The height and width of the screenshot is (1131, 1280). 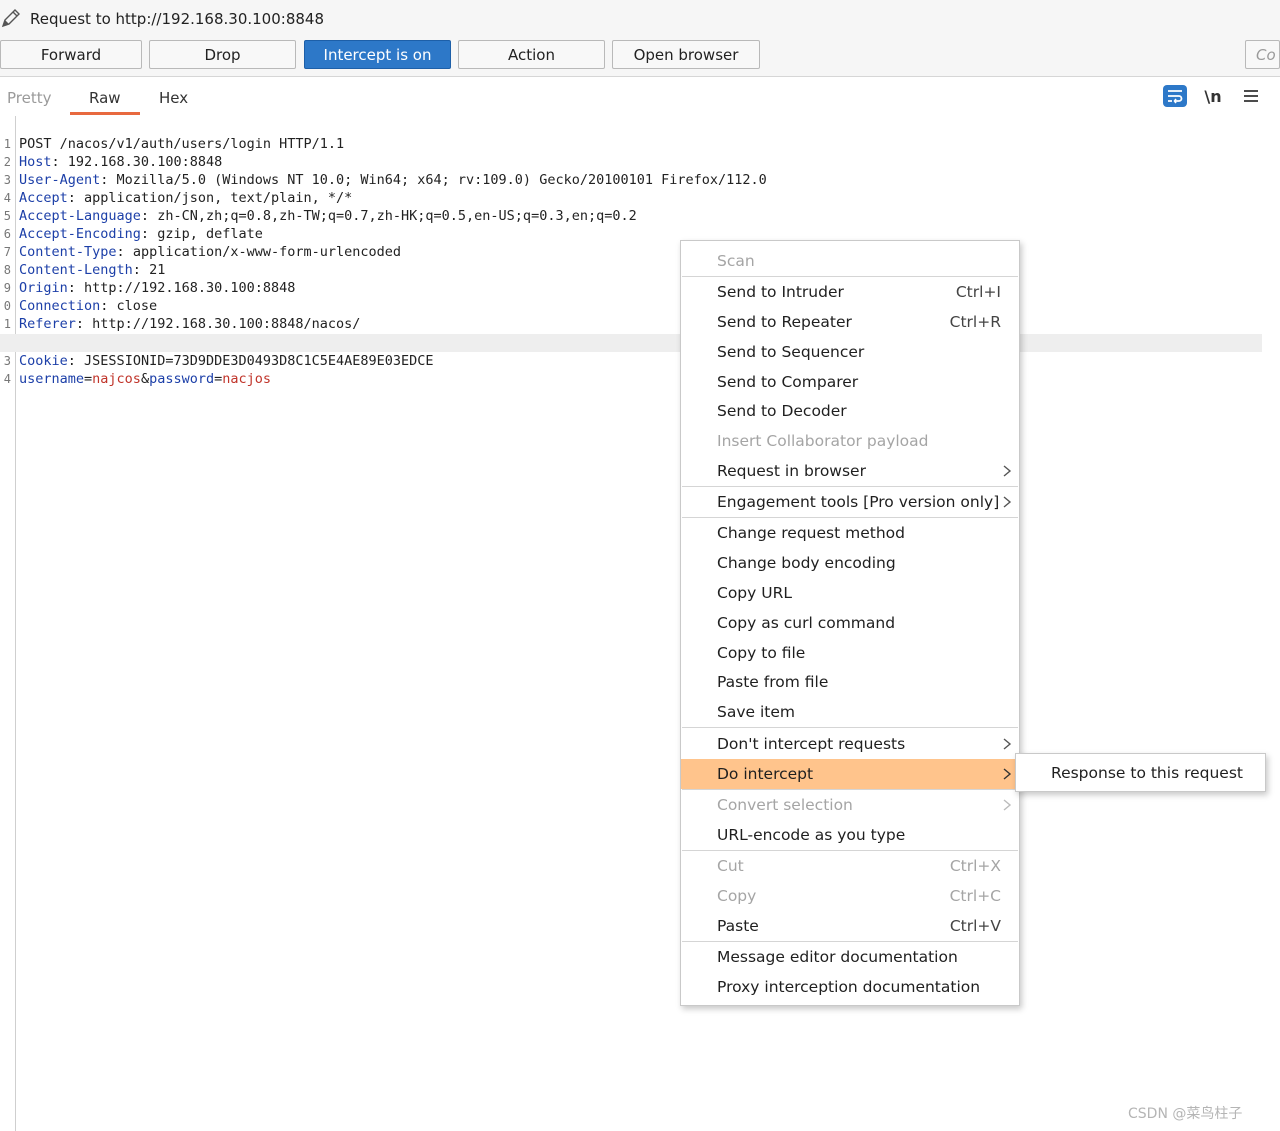 What do you see at coordinates (850, 411) in the screenshot?
I see `menu-item-send-to-decoder: Send to Decoder` at bounding box center [850, 411].